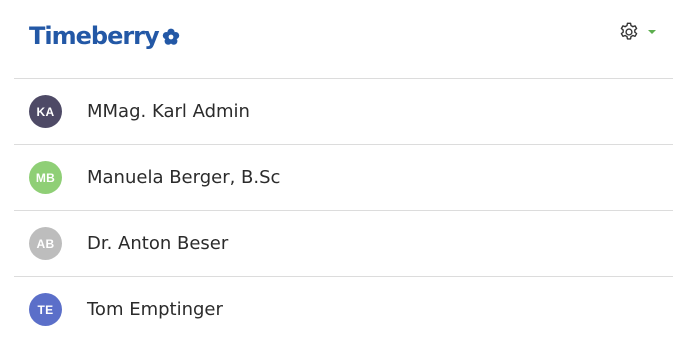  Describe the element at coordinates (94, 36) in the screenshot. I see `logo-text: Timeberry` at that location.